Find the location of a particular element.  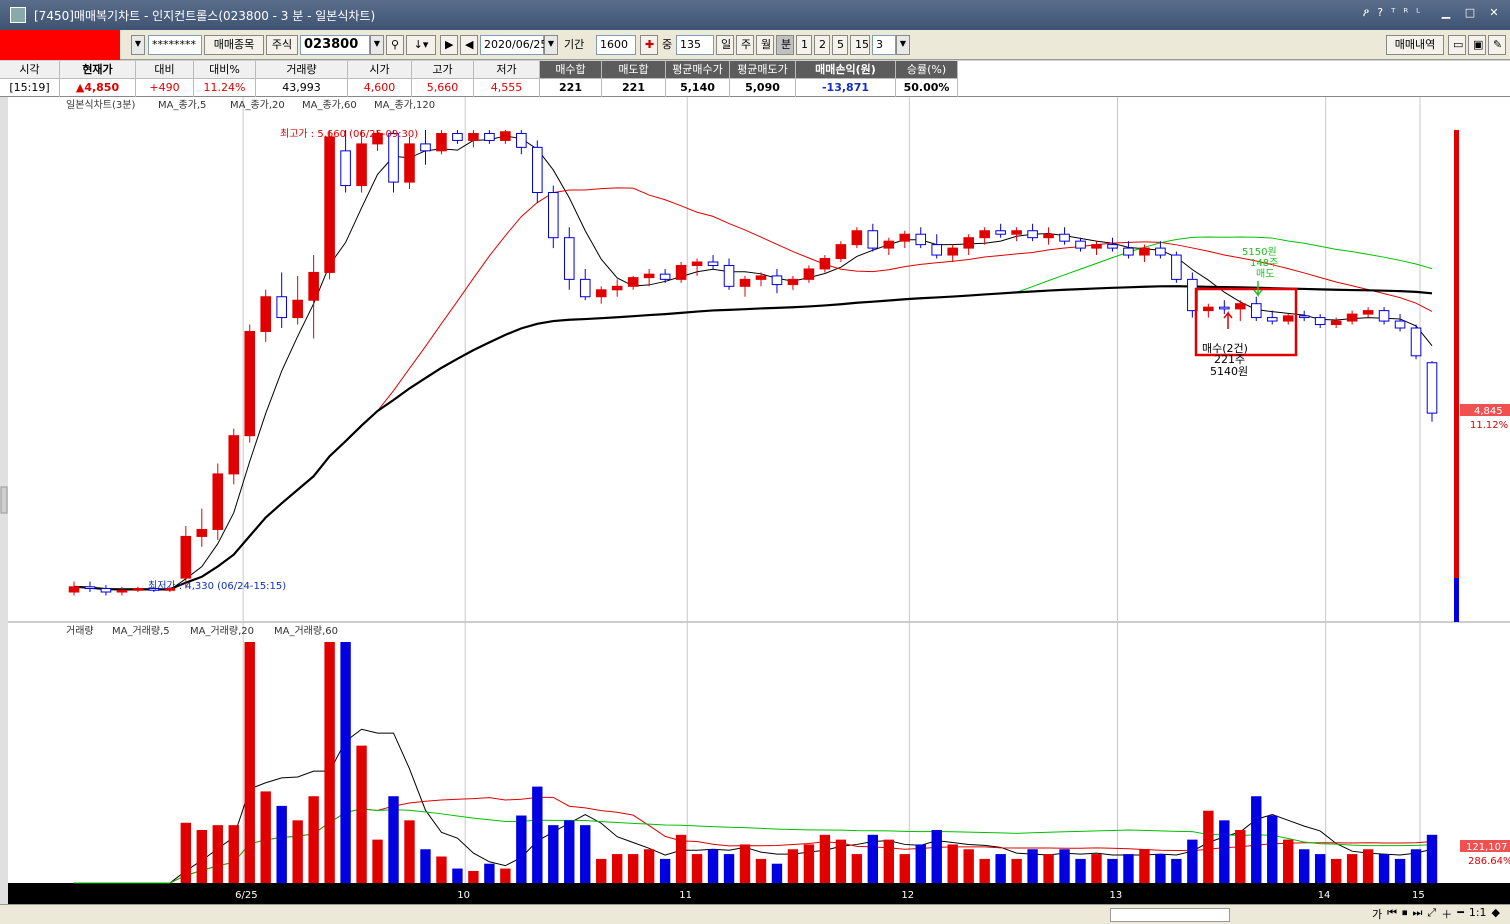

hdr-open: 시가 is located at coordinates (380, 70).